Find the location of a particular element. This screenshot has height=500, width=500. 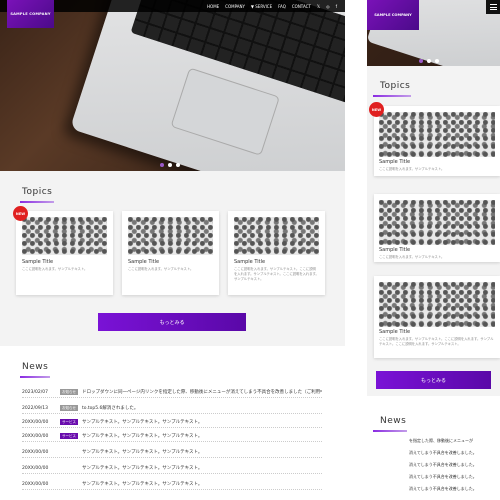

nav-home: HOME is located at coordinates (213, 6).